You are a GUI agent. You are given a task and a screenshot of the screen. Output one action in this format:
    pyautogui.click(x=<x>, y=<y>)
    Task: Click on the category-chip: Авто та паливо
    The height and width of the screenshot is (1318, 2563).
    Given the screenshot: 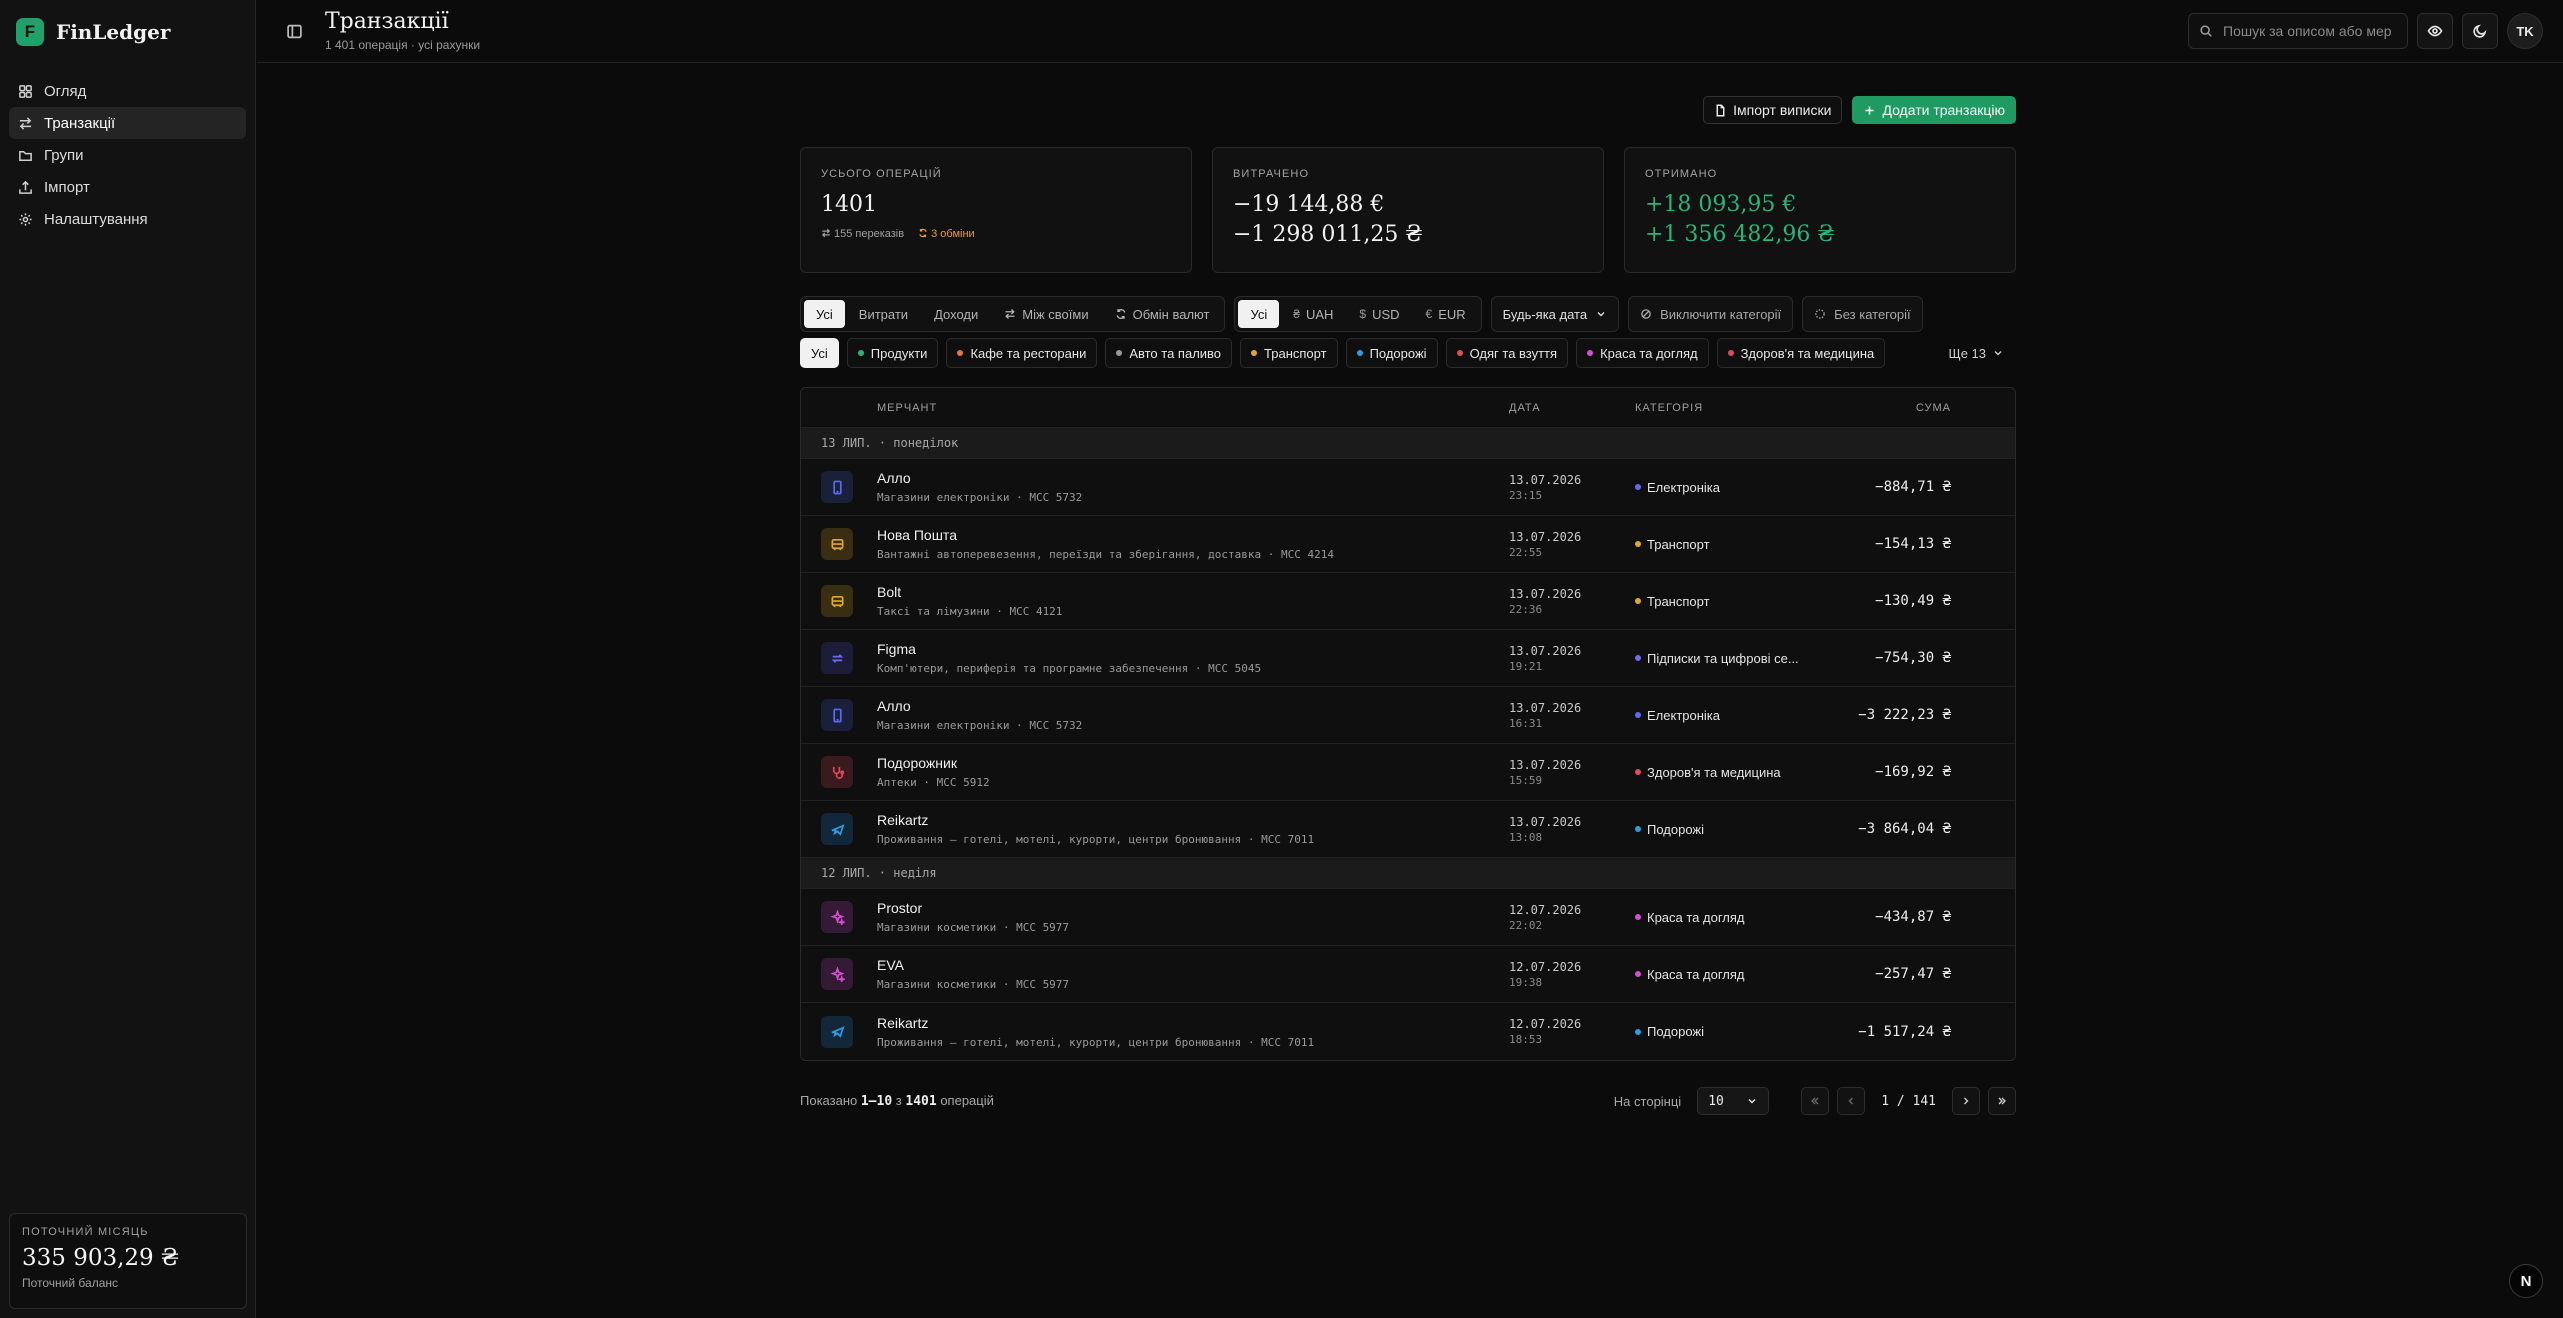 What is the action you would take?
    pyautogui.click(x=1169, y=353)
    